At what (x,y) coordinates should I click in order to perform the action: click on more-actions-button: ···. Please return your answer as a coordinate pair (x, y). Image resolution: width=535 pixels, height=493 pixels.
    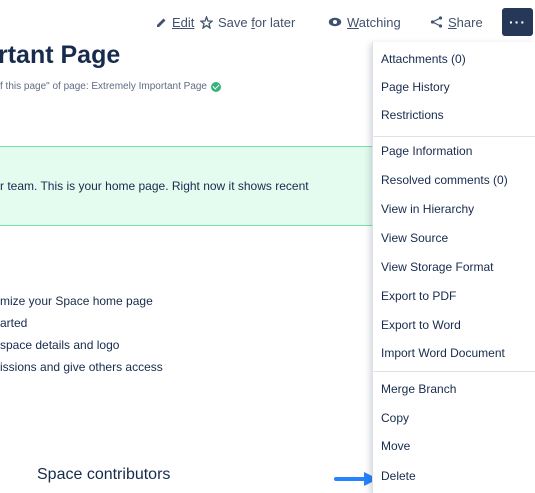
    Looking at the image, I should click on (517, 22).